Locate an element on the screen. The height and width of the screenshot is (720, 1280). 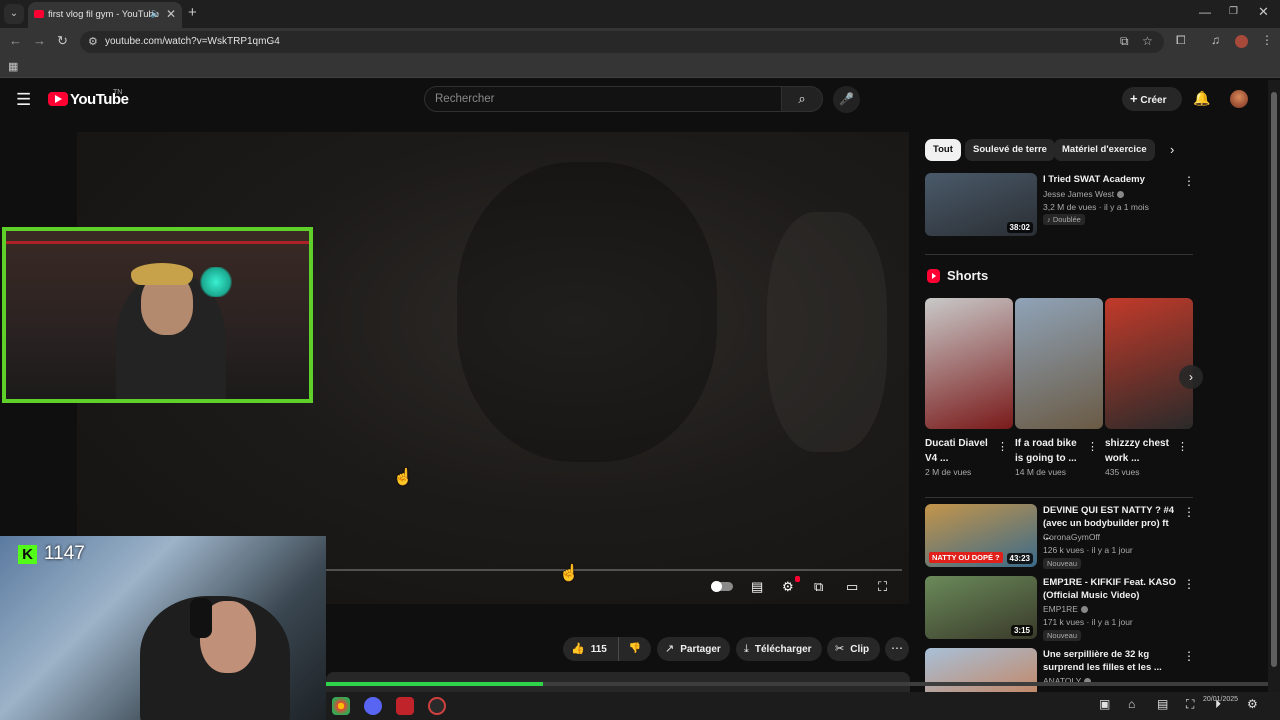
chip-soulevé-de-terre: Soulevé de terre is located at coordinates (1010, 150).